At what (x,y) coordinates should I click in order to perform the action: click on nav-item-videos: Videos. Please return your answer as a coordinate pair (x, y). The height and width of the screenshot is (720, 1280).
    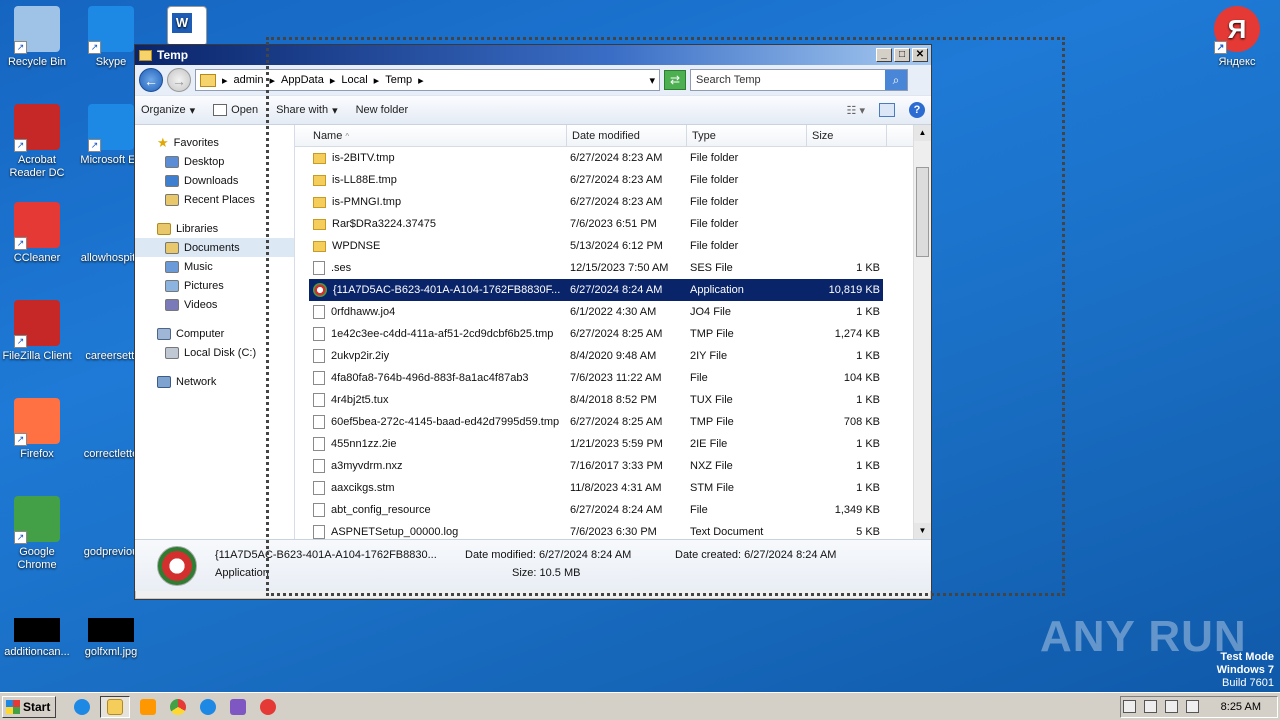
    Looking at the image, I should click on (214, 304).